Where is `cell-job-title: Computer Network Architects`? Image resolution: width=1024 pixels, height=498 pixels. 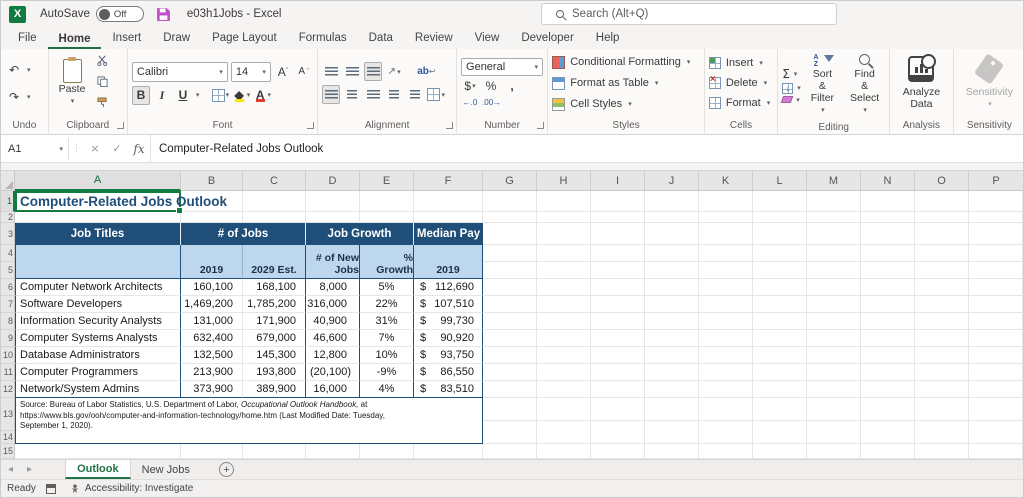
cell-job-title: Computer Network Architects is located at coordinates (98, 287).